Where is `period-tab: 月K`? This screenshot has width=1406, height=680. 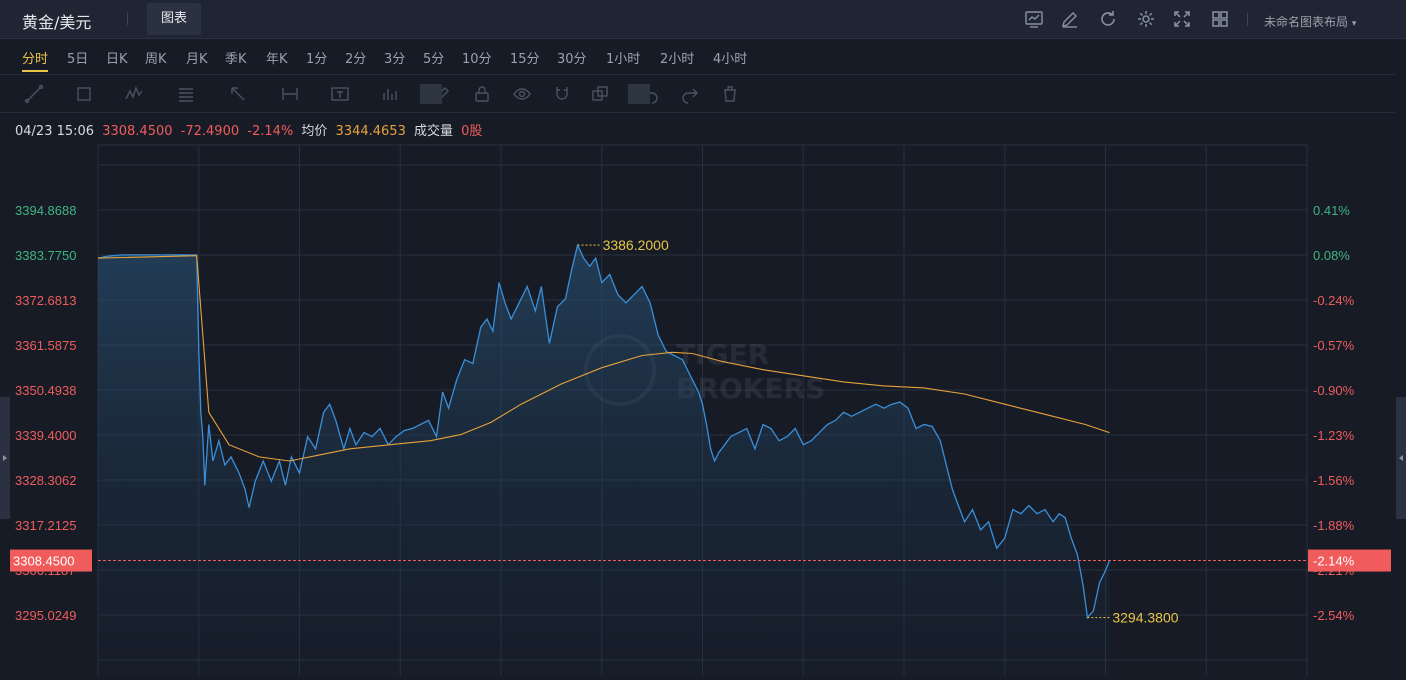
period-tab: 月K is located at coordinates (197, 57).